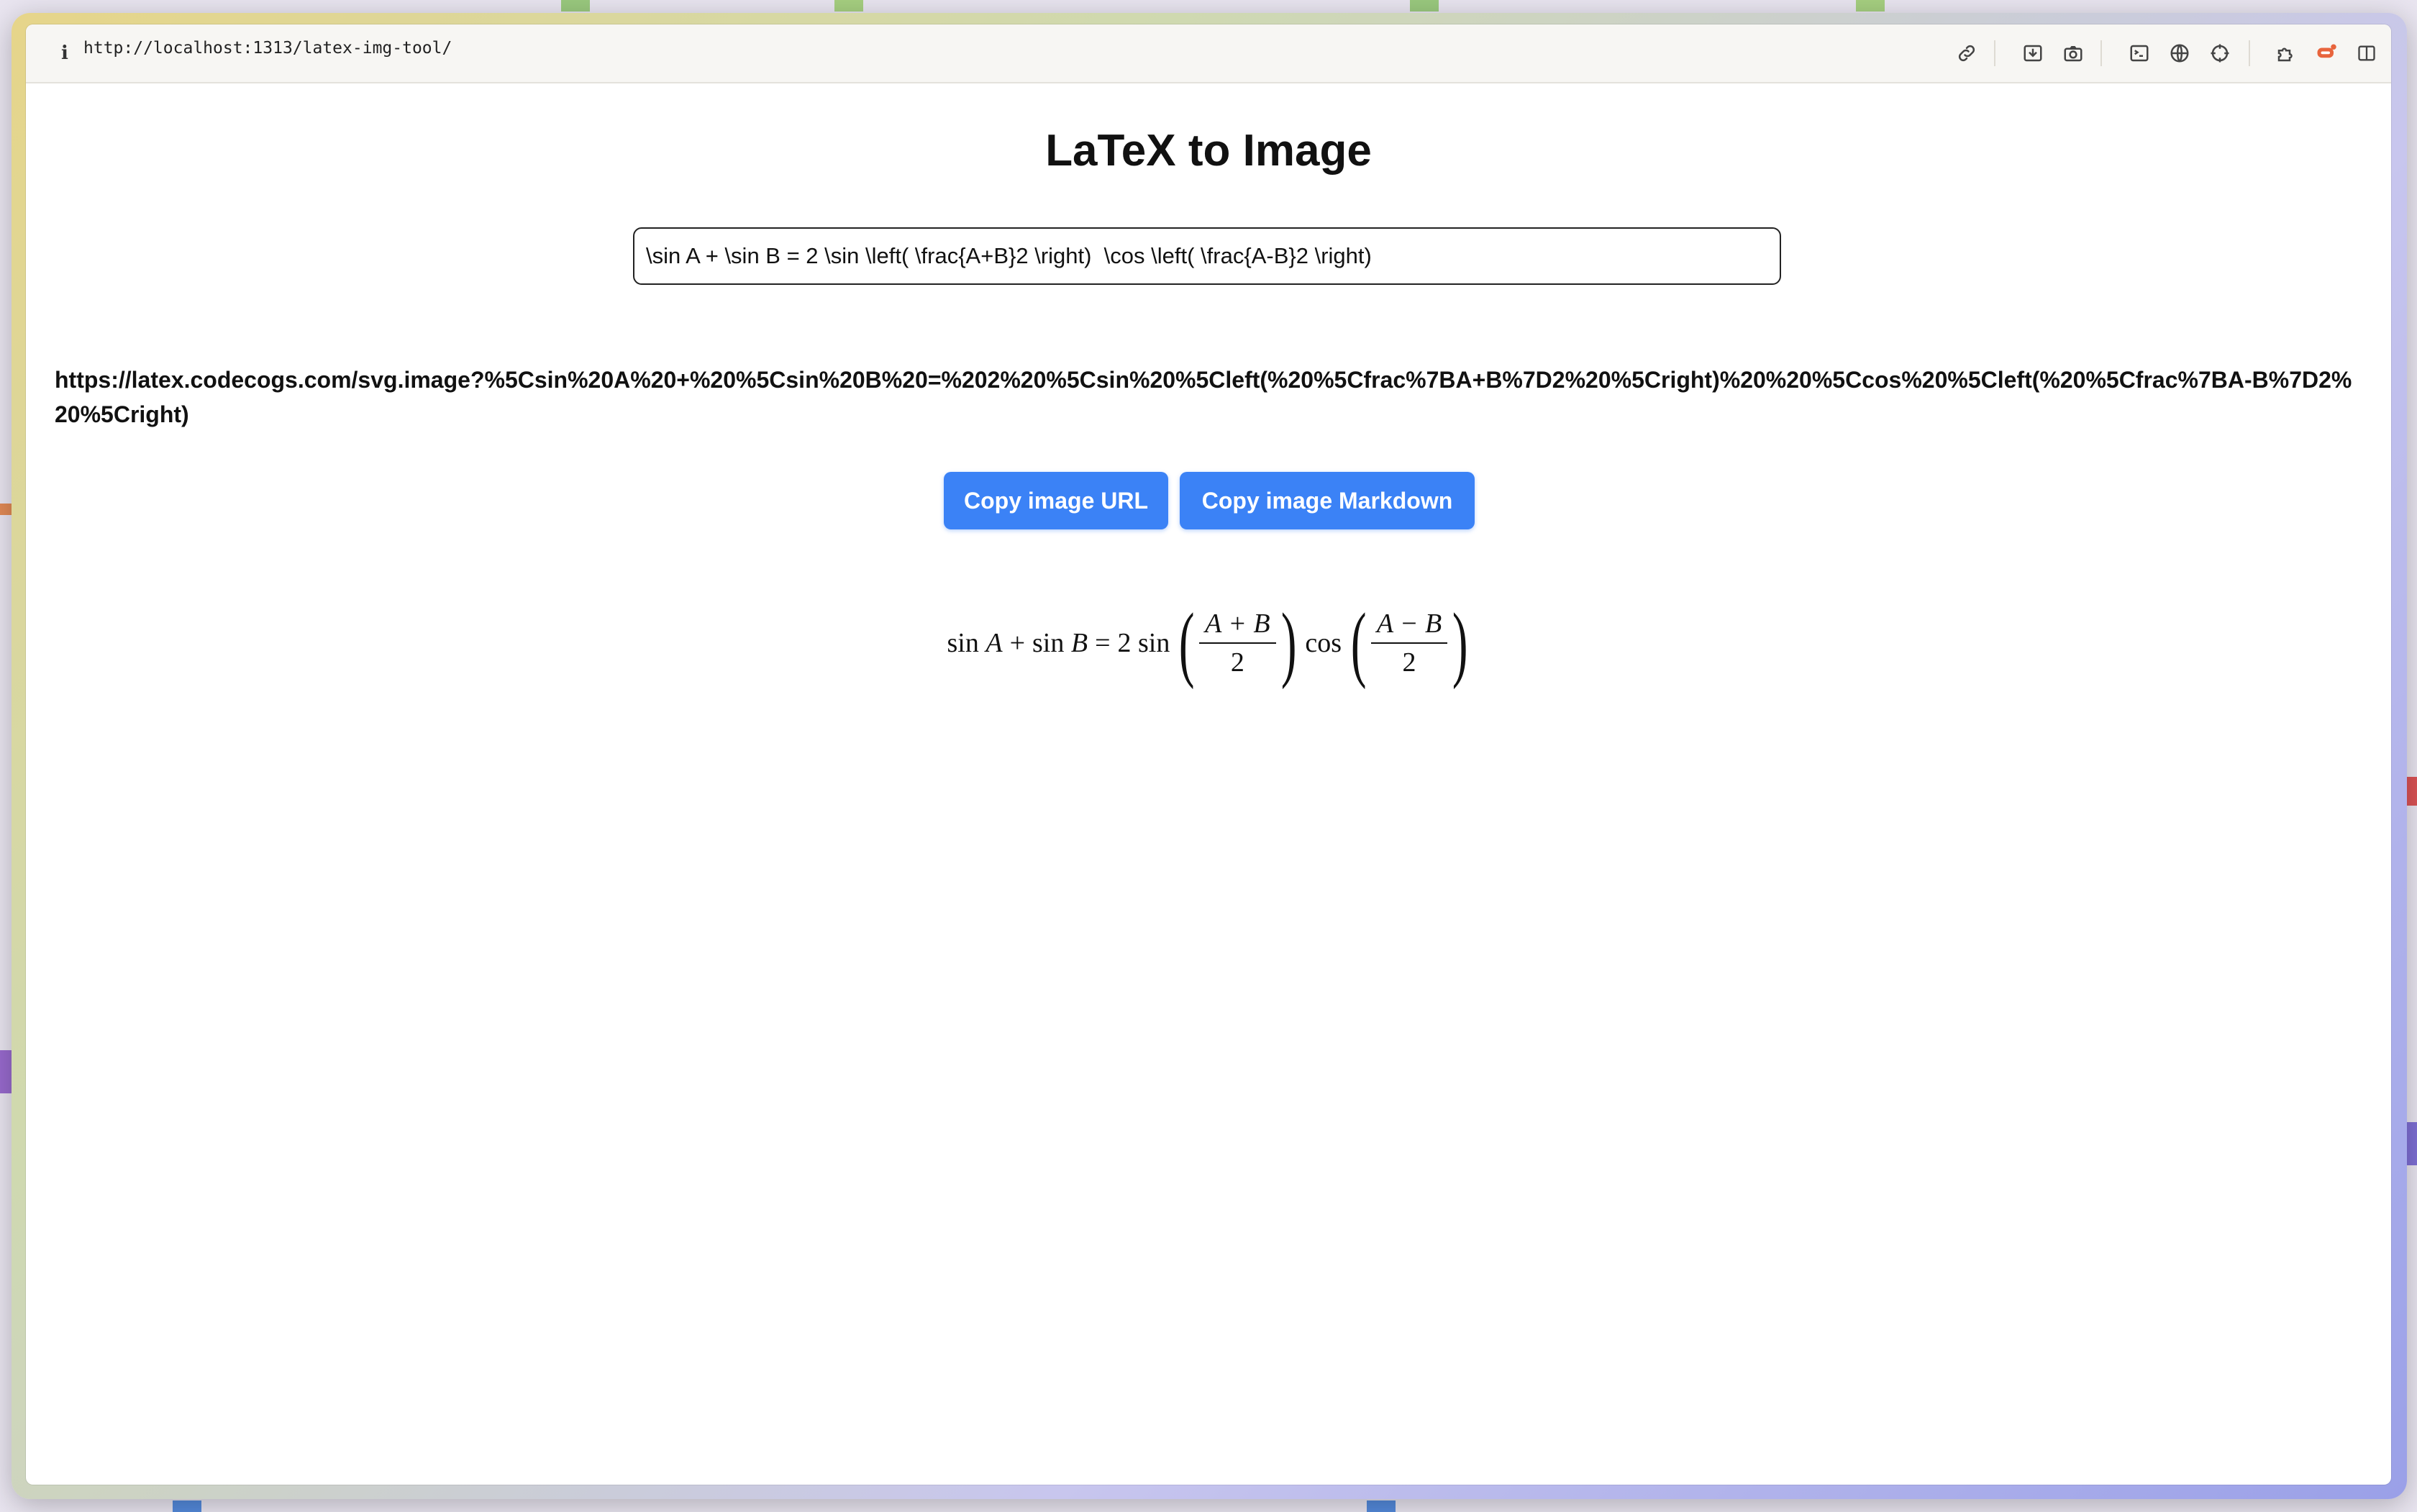 This screenshot has height=1512, width=2417. I want to click on crosshair-icon, so click(2220, 53).